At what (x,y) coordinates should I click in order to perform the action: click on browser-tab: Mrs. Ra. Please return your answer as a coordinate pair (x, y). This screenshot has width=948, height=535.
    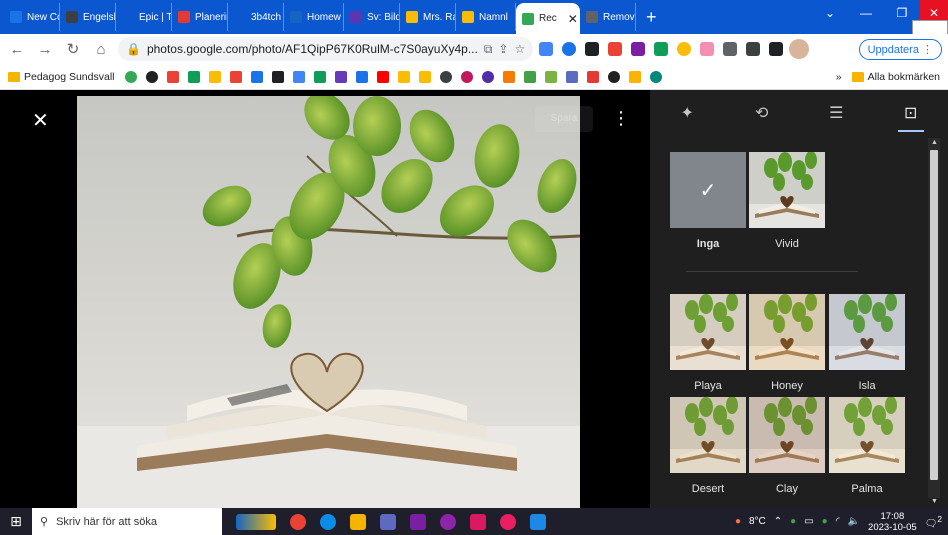
    Looking at the image, I should click on (428, 17).